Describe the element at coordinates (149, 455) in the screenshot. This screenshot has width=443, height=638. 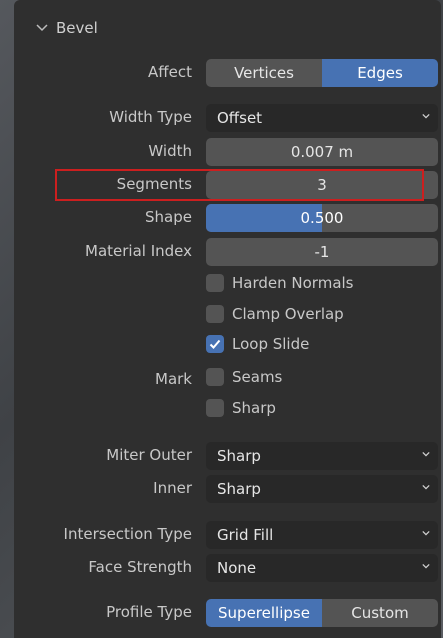
I see `miter-outer-label: Miter Outer` at that location.